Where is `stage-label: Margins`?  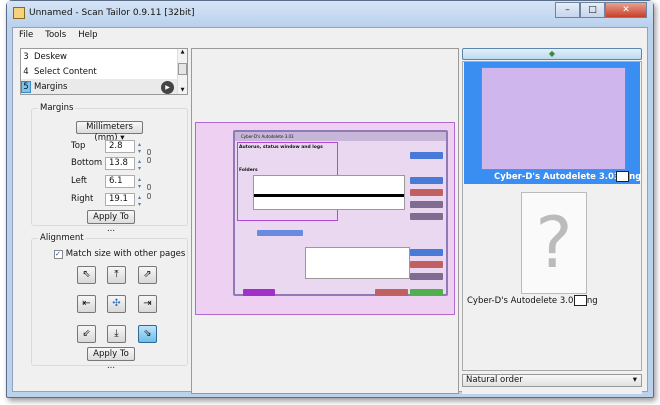
stage-label: Margins is located at coordinates (51, 86).